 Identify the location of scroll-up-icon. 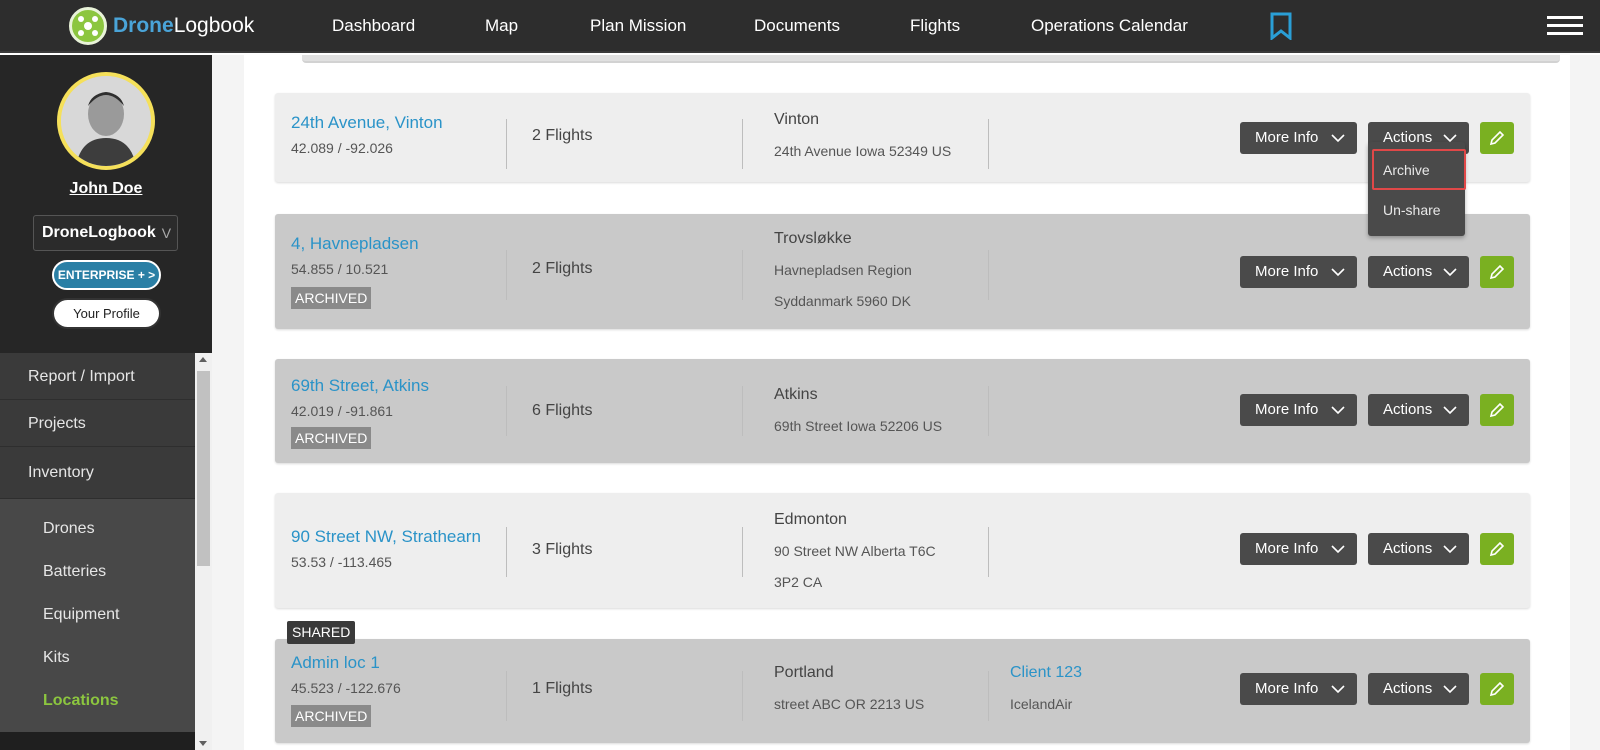
(203, 359).